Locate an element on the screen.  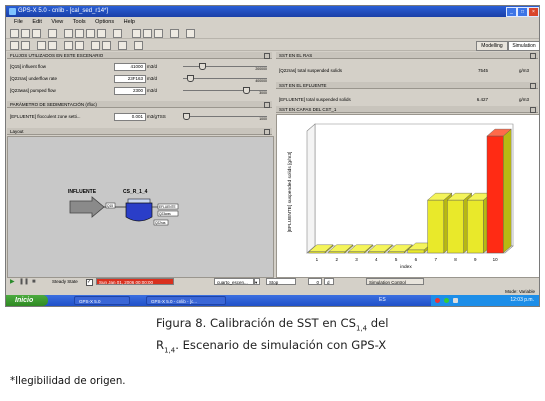
output-label-effluent: EFLUENTE is located at coordinates (167, 207).